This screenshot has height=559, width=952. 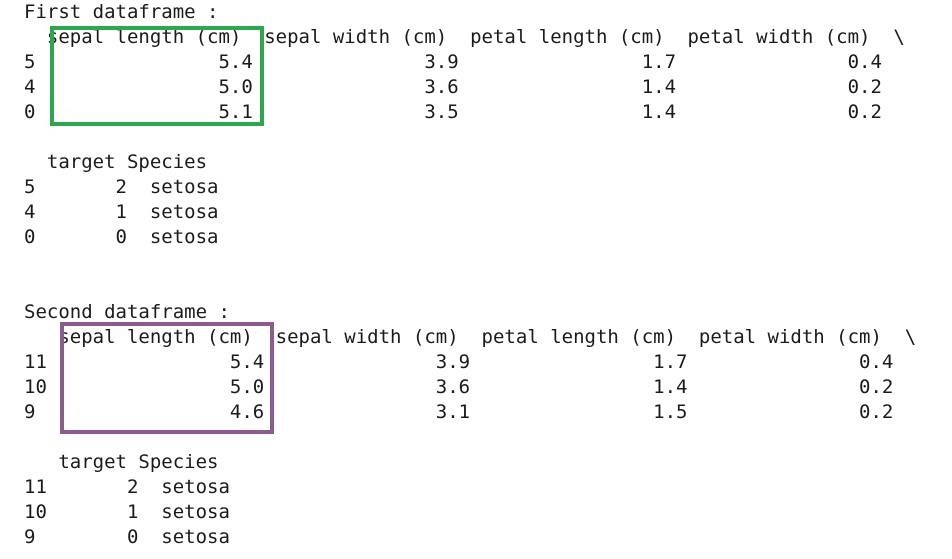 I want to click on second-subtable-row: 9 0 setosa, so click(x=127, y=537).